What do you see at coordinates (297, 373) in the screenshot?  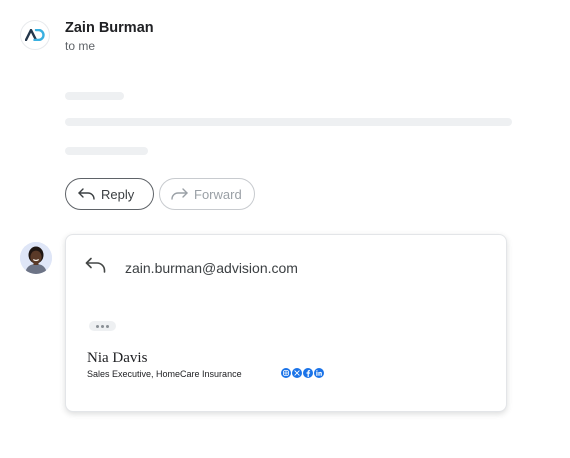 I see `x-icon` at bounding box center [297, 373].